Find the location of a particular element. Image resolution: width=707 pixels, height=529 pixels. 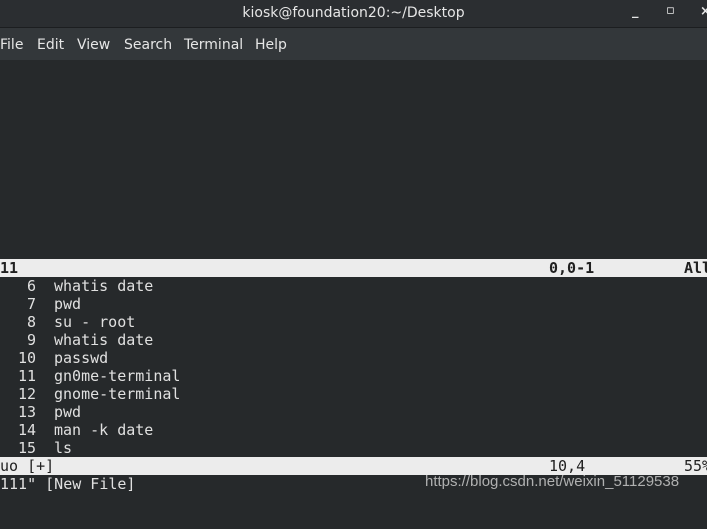

line-text: gnome-terminal is located at coordinates (117, 394).